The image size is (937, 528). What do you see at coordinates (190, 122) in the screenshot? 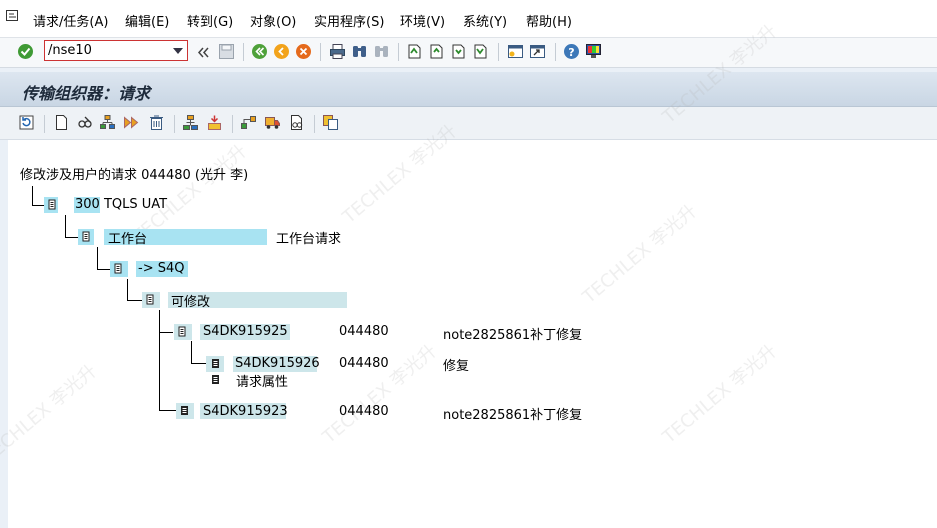
I see `expand-icon` at bounding box center [190, 122].